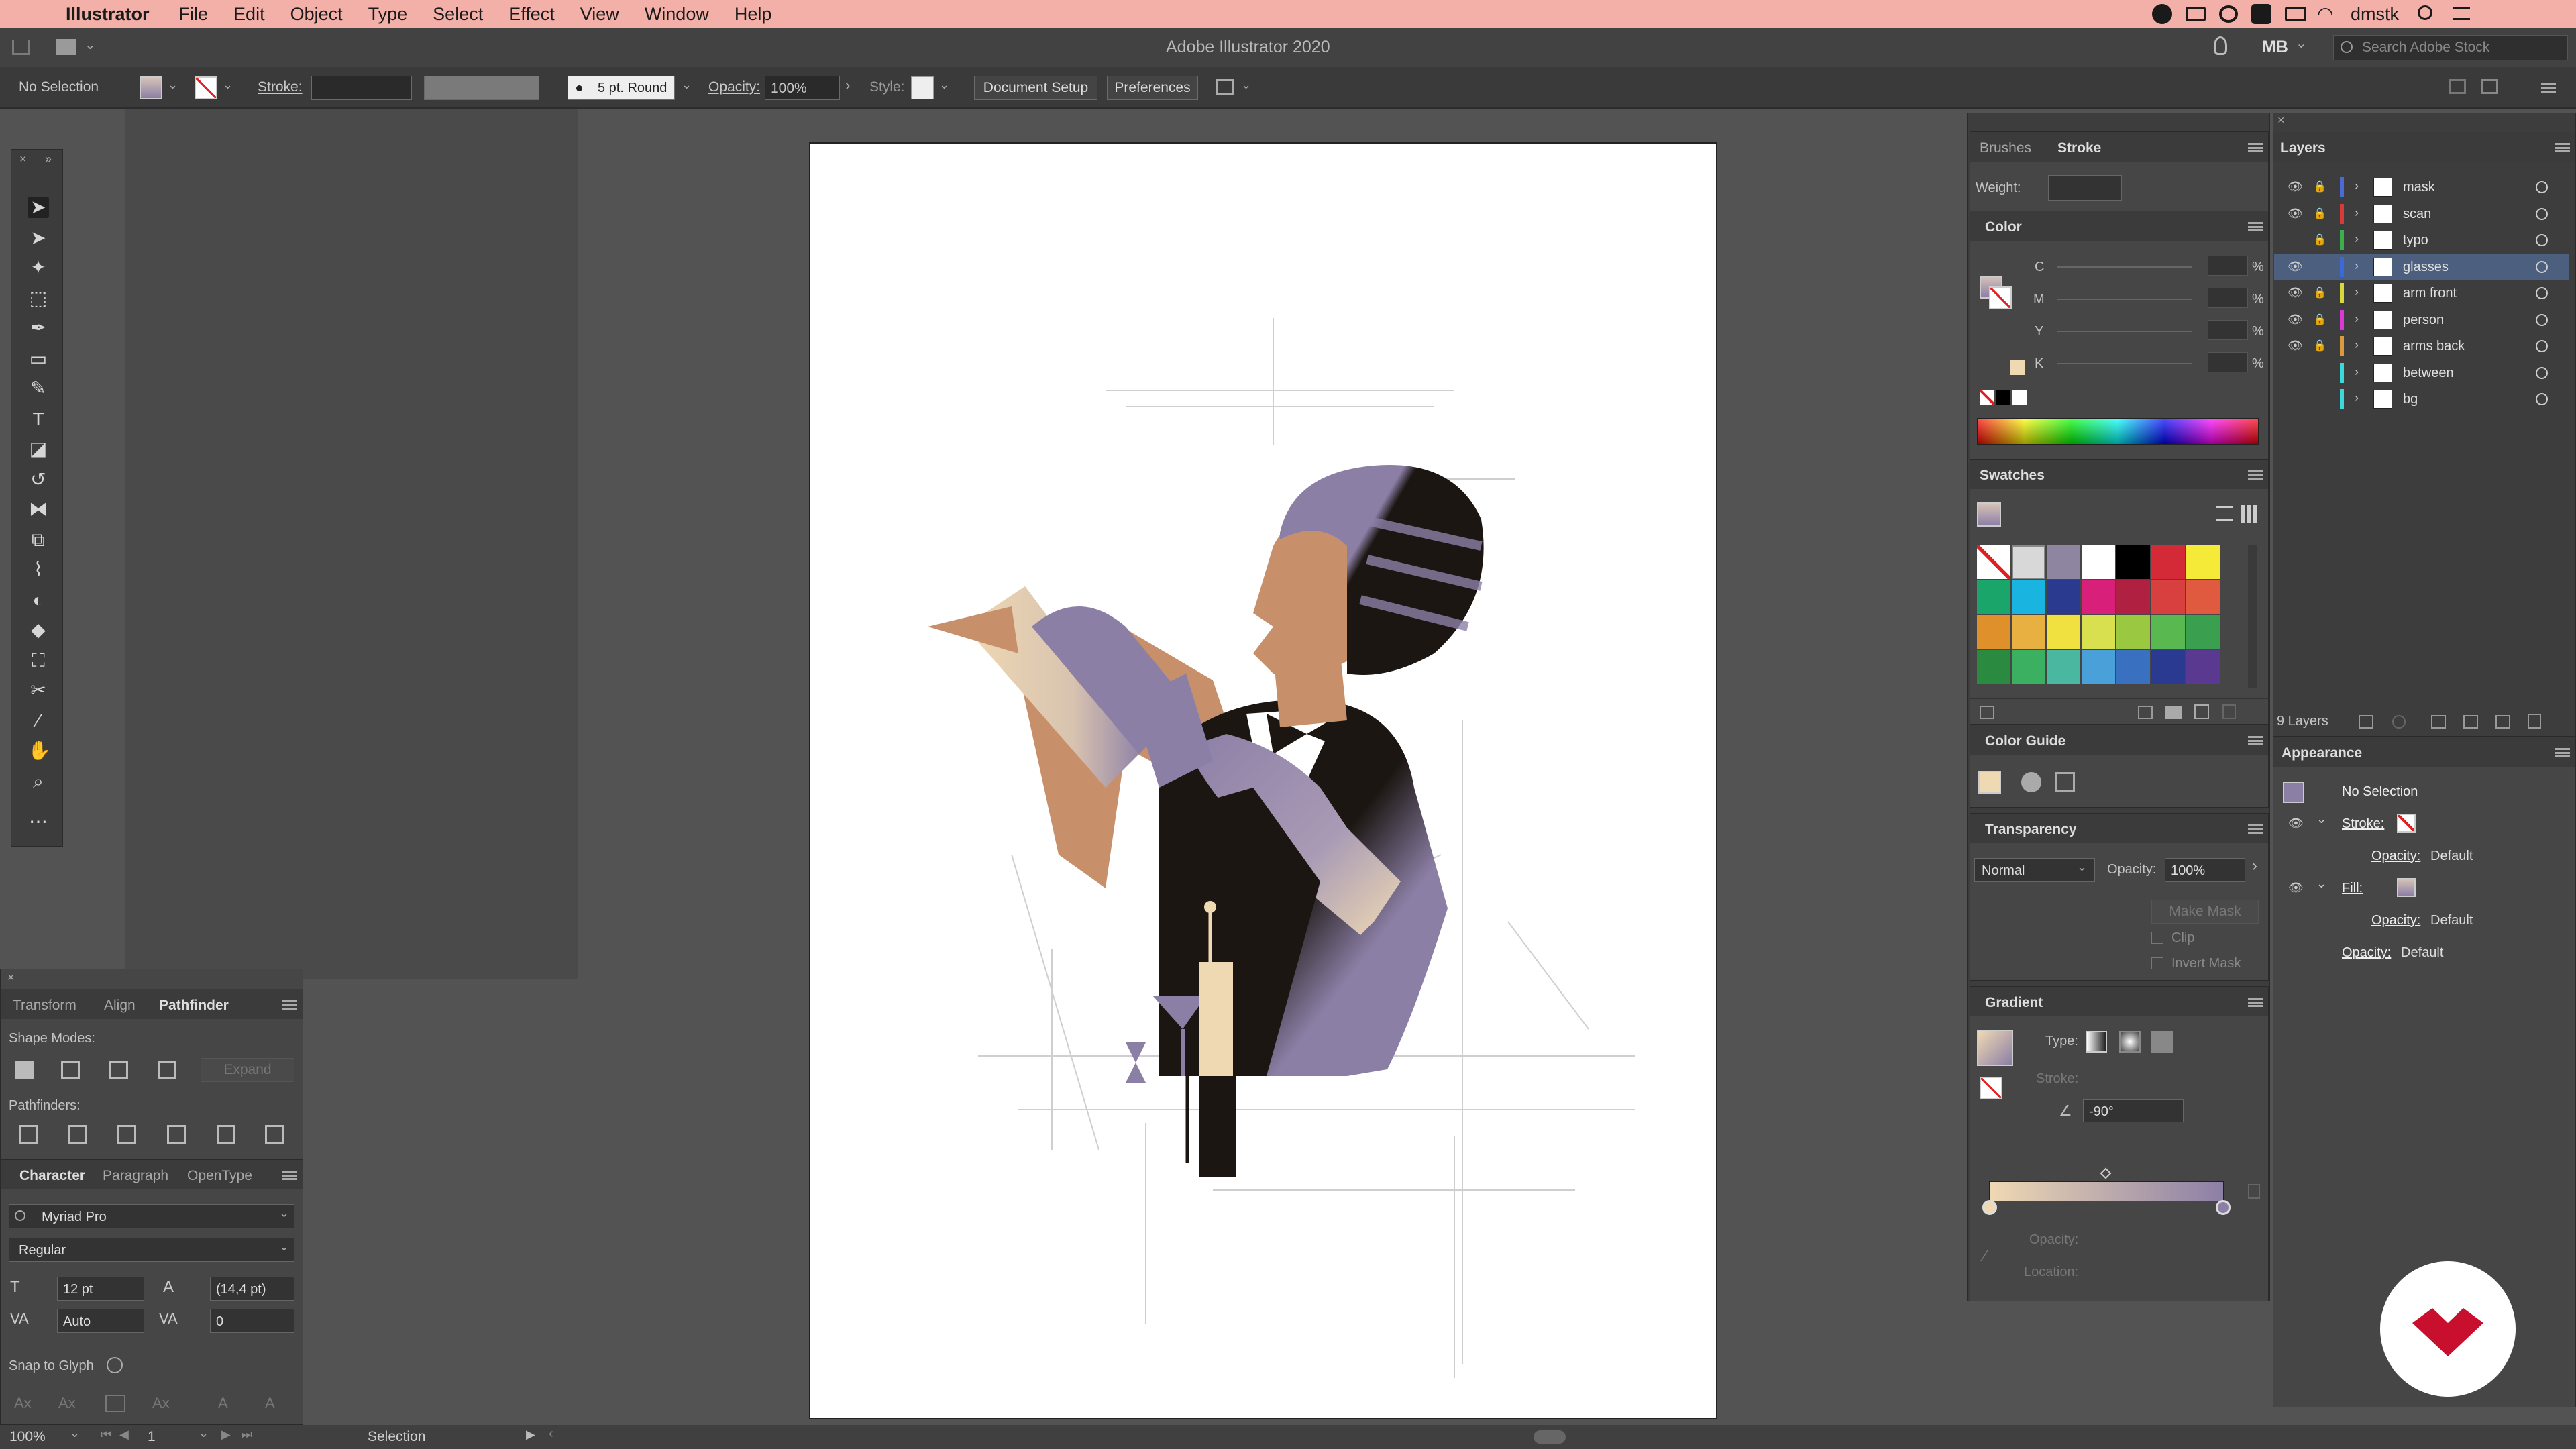  Describe the element at coordinates (226, 1134) in the screenshot. I see `outline-icon` at that location.